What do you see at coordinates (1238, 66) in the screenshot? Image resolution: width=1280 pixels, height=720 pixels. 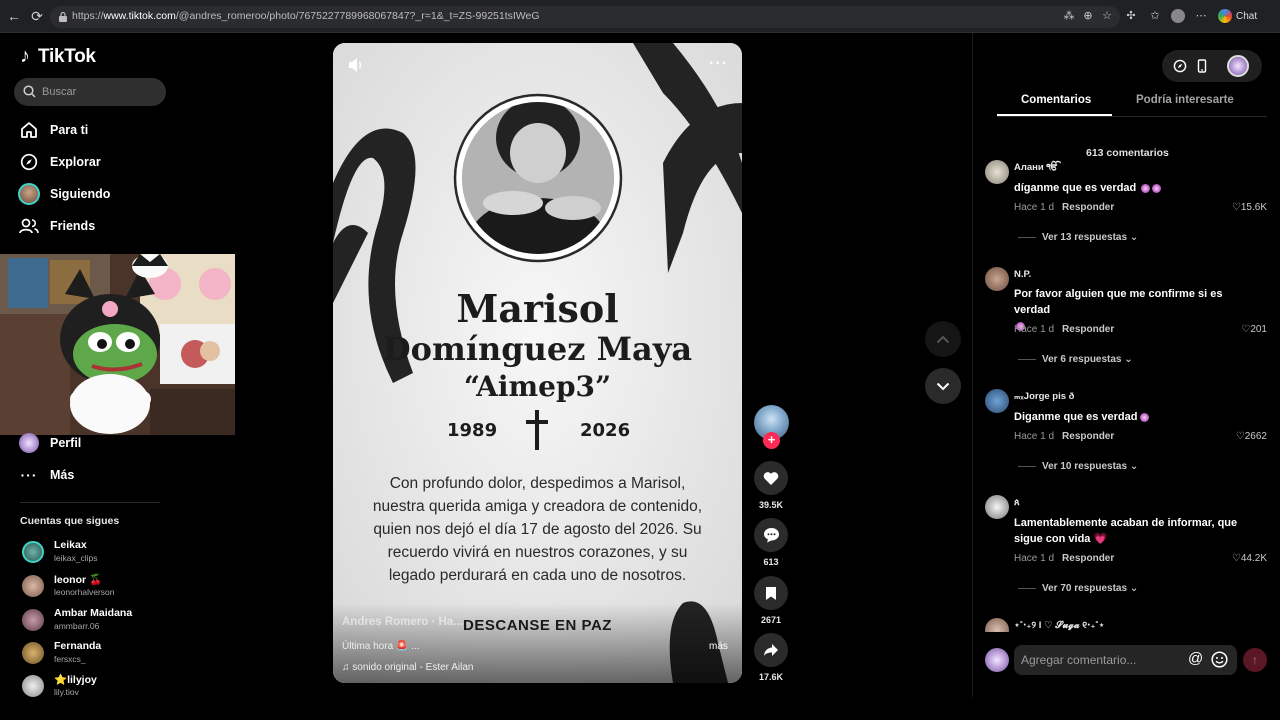 I see `user-avatar-button` at bounding box center [1238, 66].